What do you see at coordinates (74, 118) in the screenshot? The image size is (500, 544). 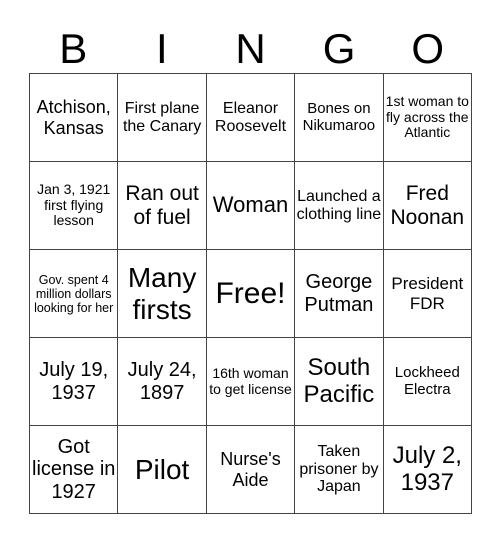 I see `bingo-cell: Atchison, Kansas` at bounding box center [74, 118].